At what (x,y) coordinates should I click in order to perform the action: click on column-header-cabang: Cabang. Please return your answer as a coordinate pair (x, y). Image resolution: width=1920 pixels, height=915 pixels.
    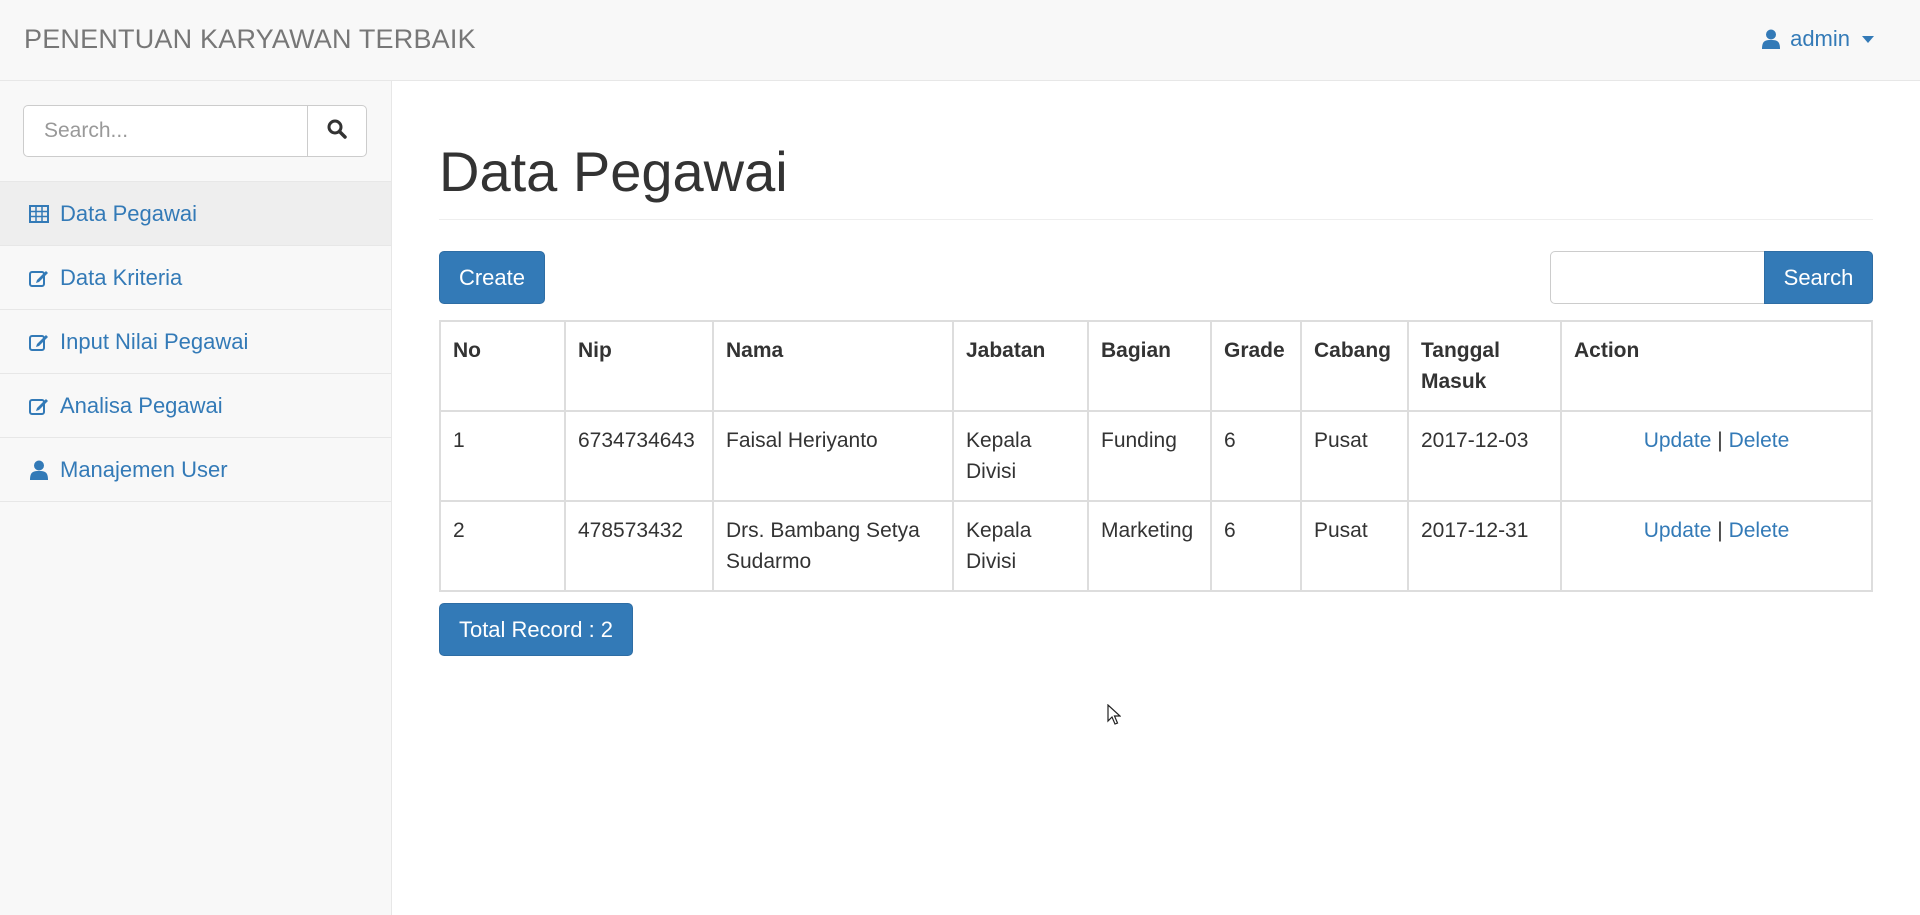
    Looking at the image, I should click on (1354, 366).